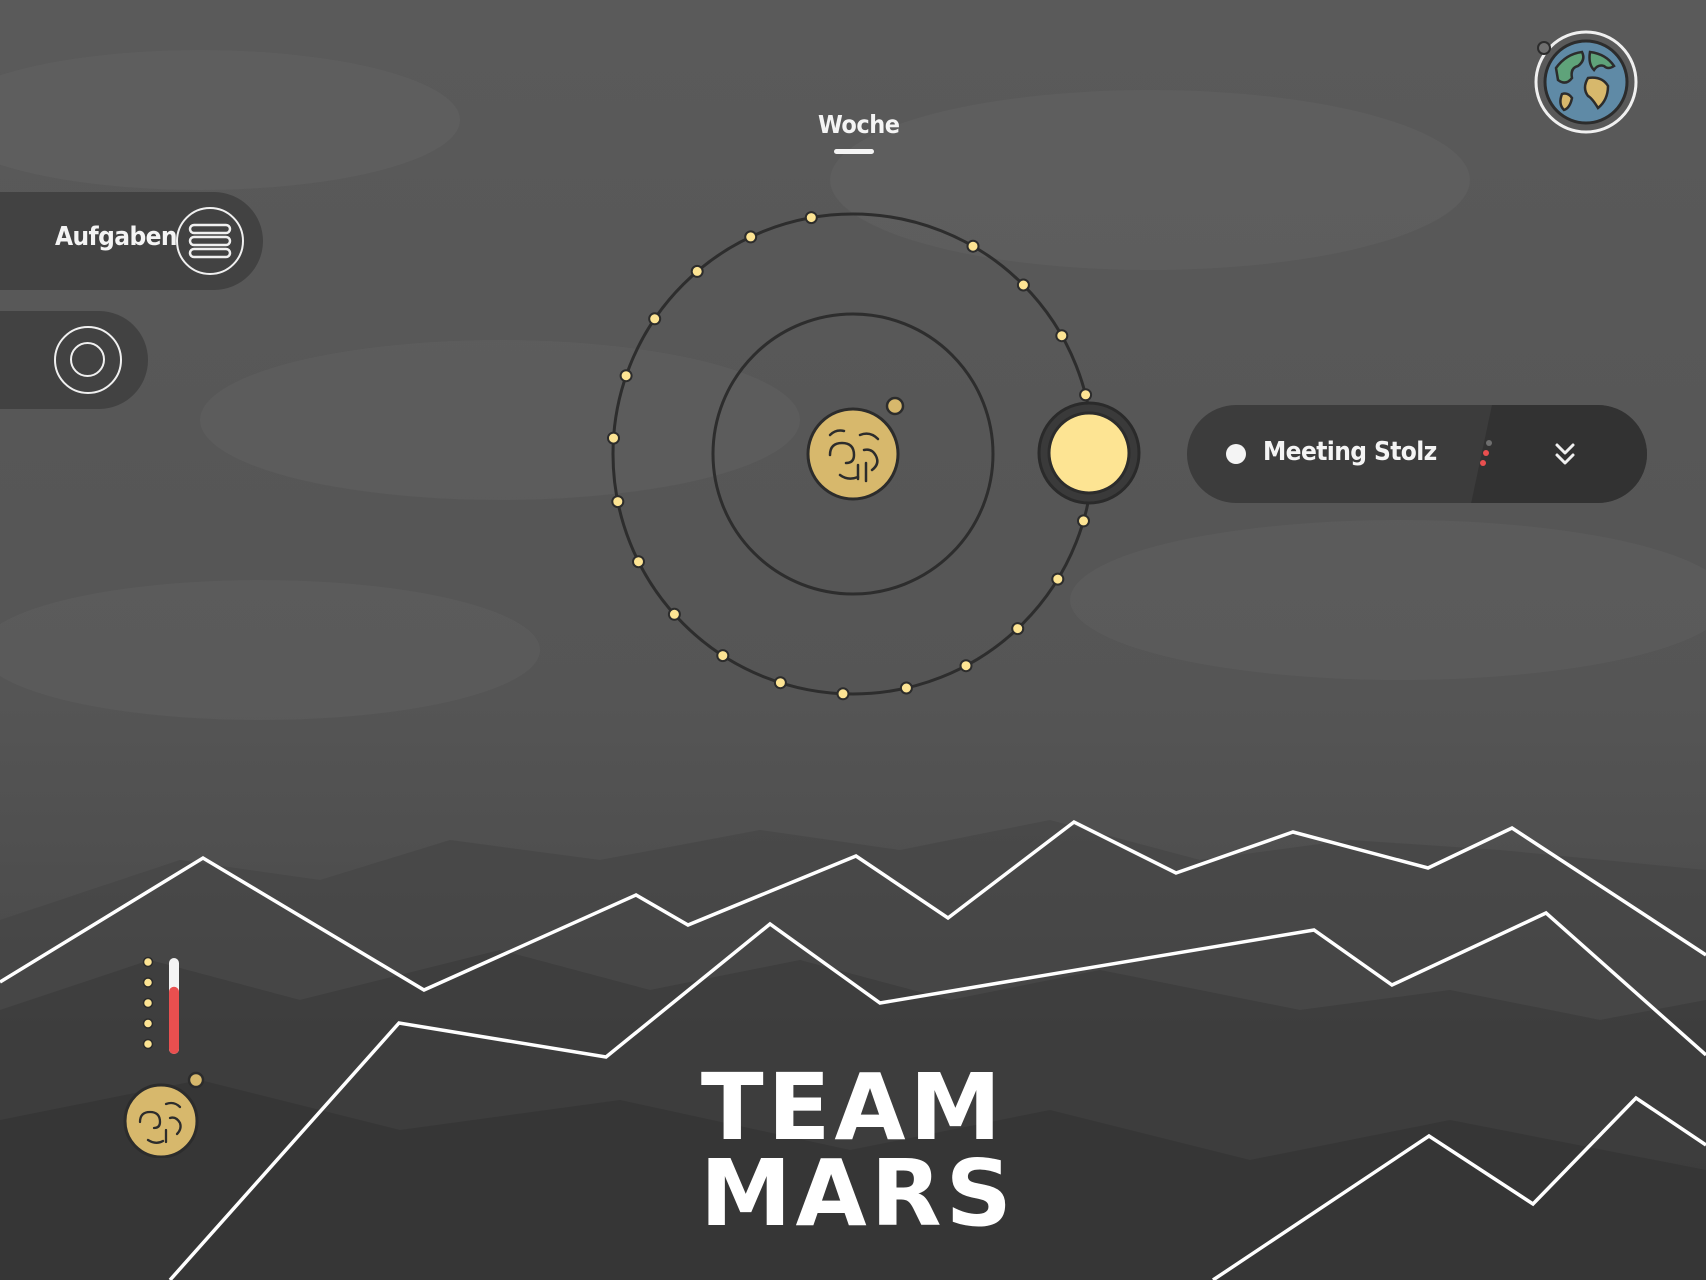 The height and width of the screenshot is (1280, 1706). Describe the element at coordinates (164, 1114) in the screenshot. I see `team-planet-icon` at that location.